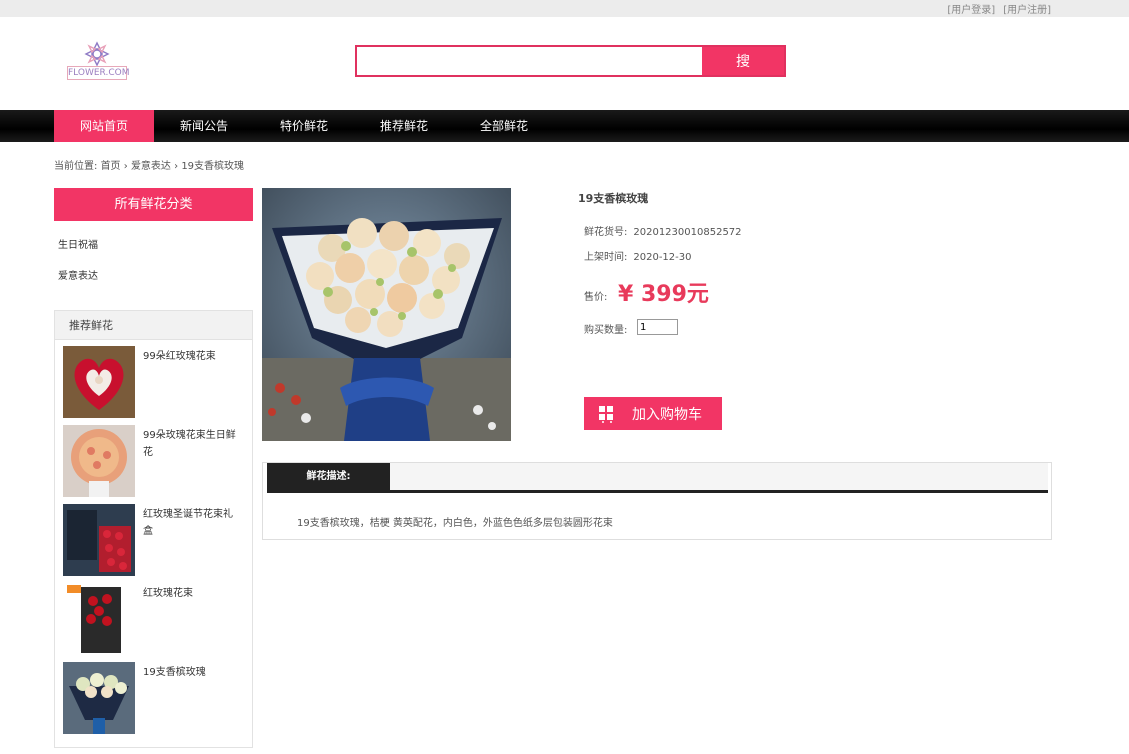 The width and height of the screenshot is (1129, 754). I want to click on flower-logo-icon, so click(97, 54).